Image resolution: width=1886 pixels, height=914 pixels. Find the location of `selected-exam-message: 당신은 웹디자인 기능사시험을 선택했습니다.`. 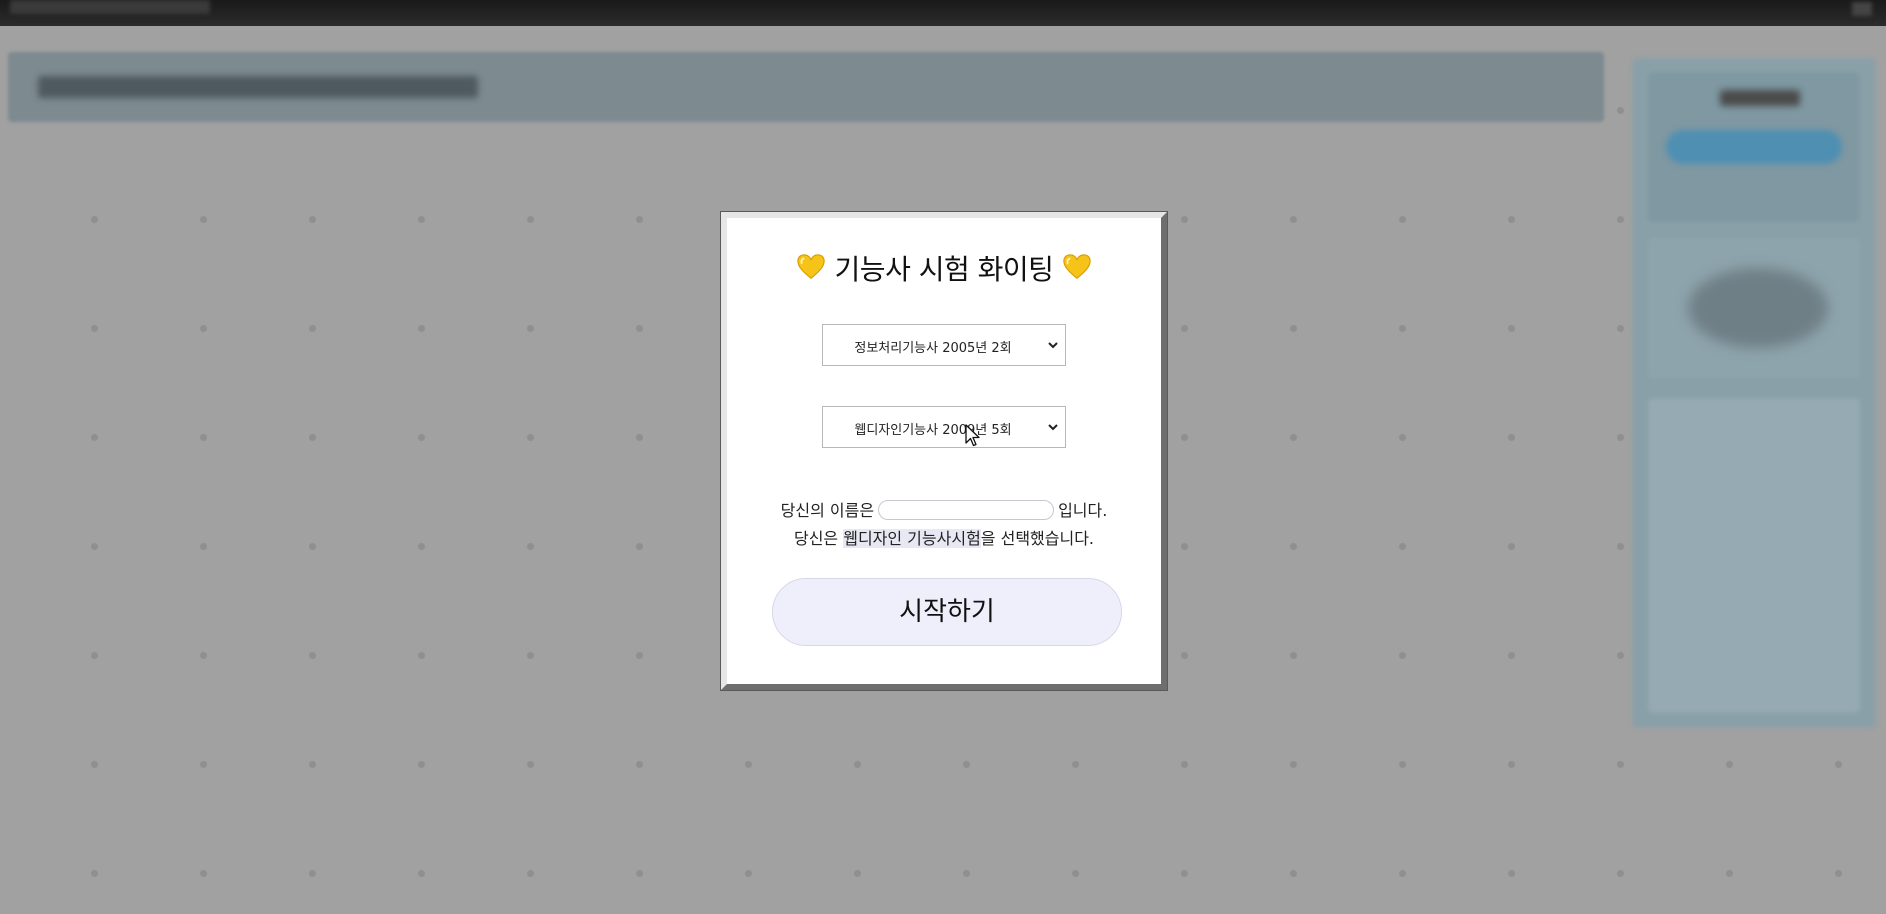

selected-exam-message: 당신은 웹디자인 기능사시험을 선택했습니다. is located at coordinates (944, 537).